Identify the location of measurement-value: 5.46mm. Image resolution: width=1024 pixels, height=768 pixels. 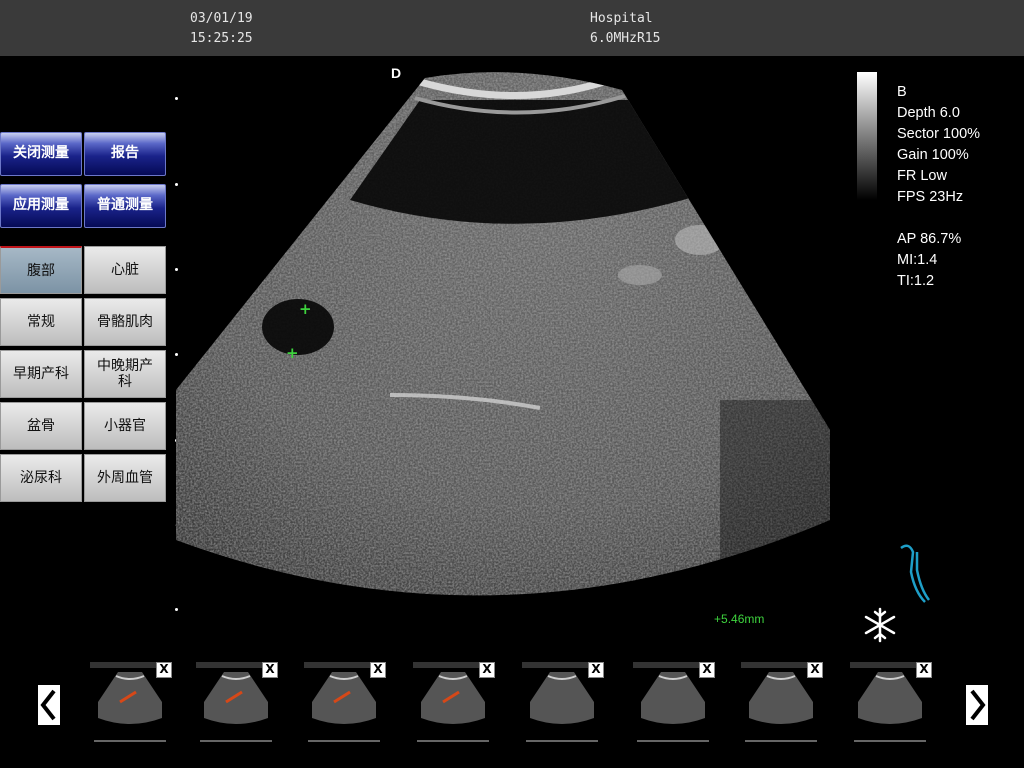
(743, 619).